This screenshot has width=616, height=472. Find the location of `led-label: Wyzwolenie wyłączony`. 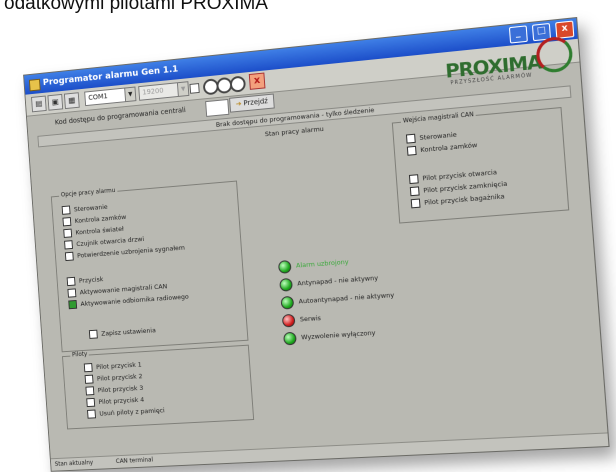

led-label: Wyzwolenie wyłączony is located at coordinates (338, 335).